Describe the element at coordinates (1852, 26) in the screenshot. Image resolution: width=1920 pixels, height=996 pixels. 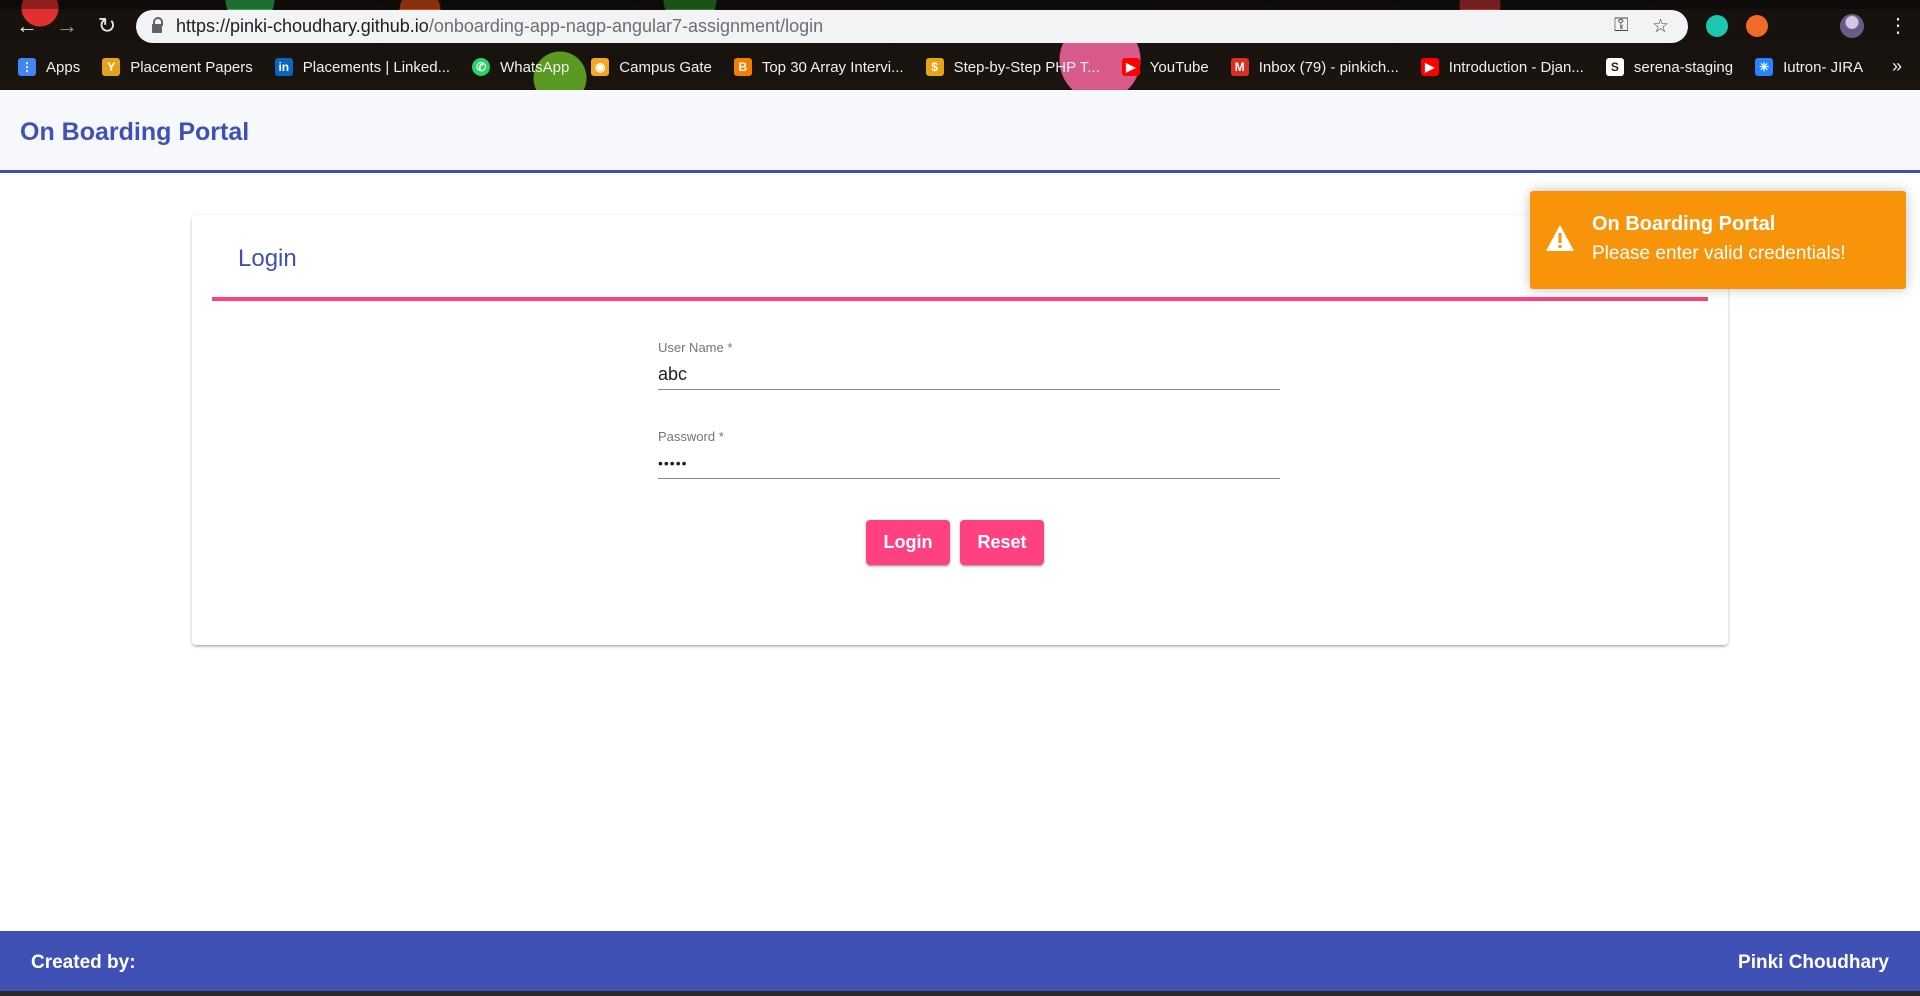
I see `profile-avatar` at that location.